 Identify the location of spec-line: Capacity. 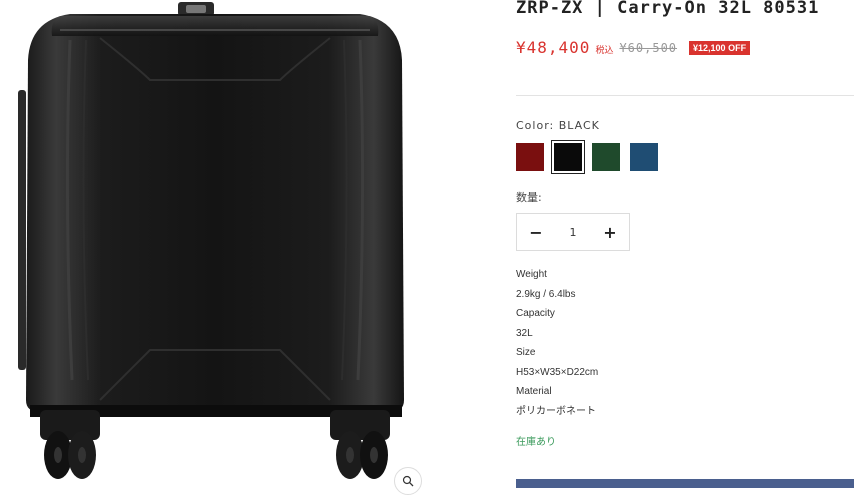
(535, 313).